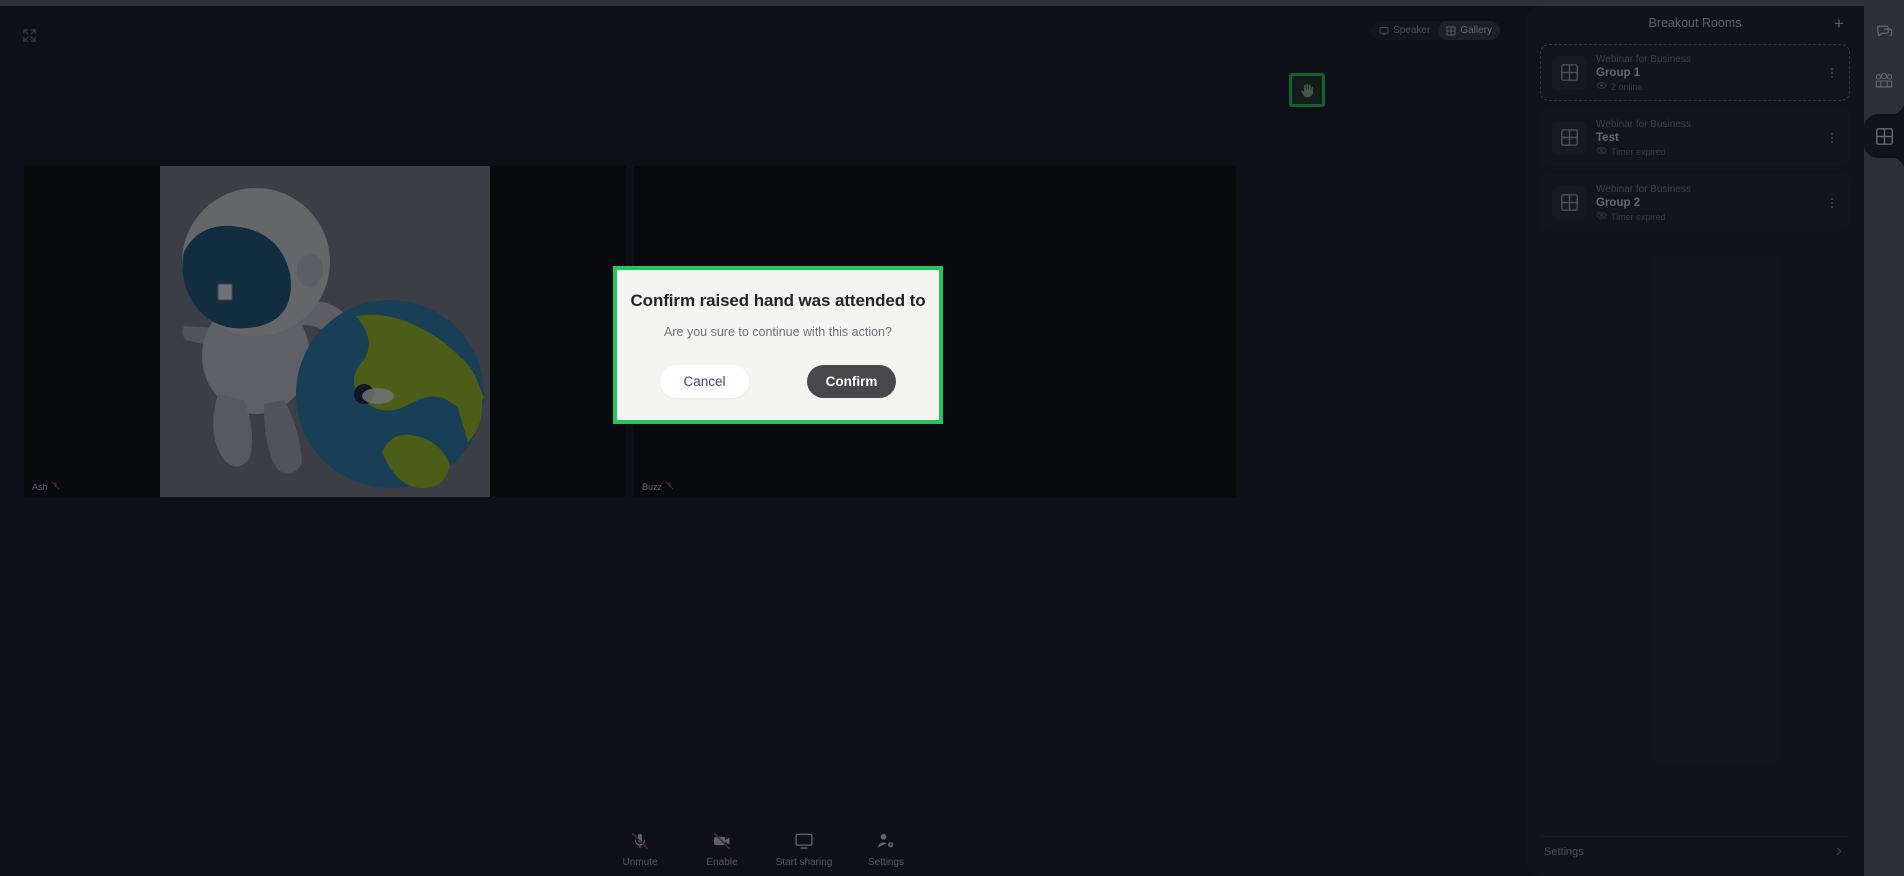  I want to click on dialog-actions: Cancel Confirm, so click(778, 381).